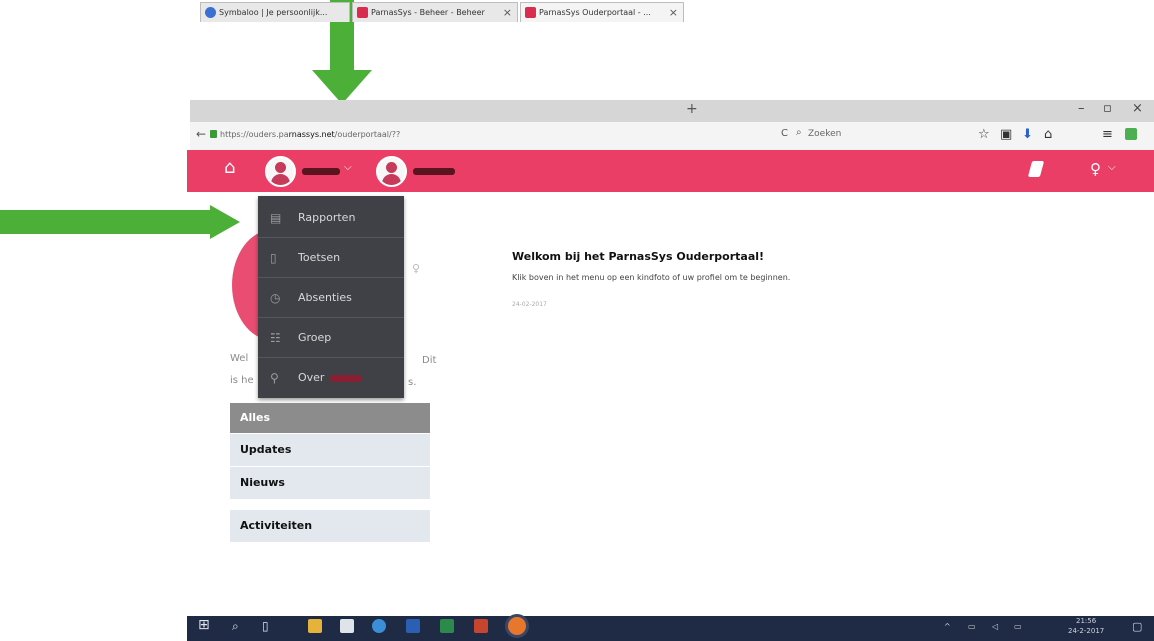  Describe the element at coordinates (413, 626) in the screenshot. I see `word-icon` at that location.